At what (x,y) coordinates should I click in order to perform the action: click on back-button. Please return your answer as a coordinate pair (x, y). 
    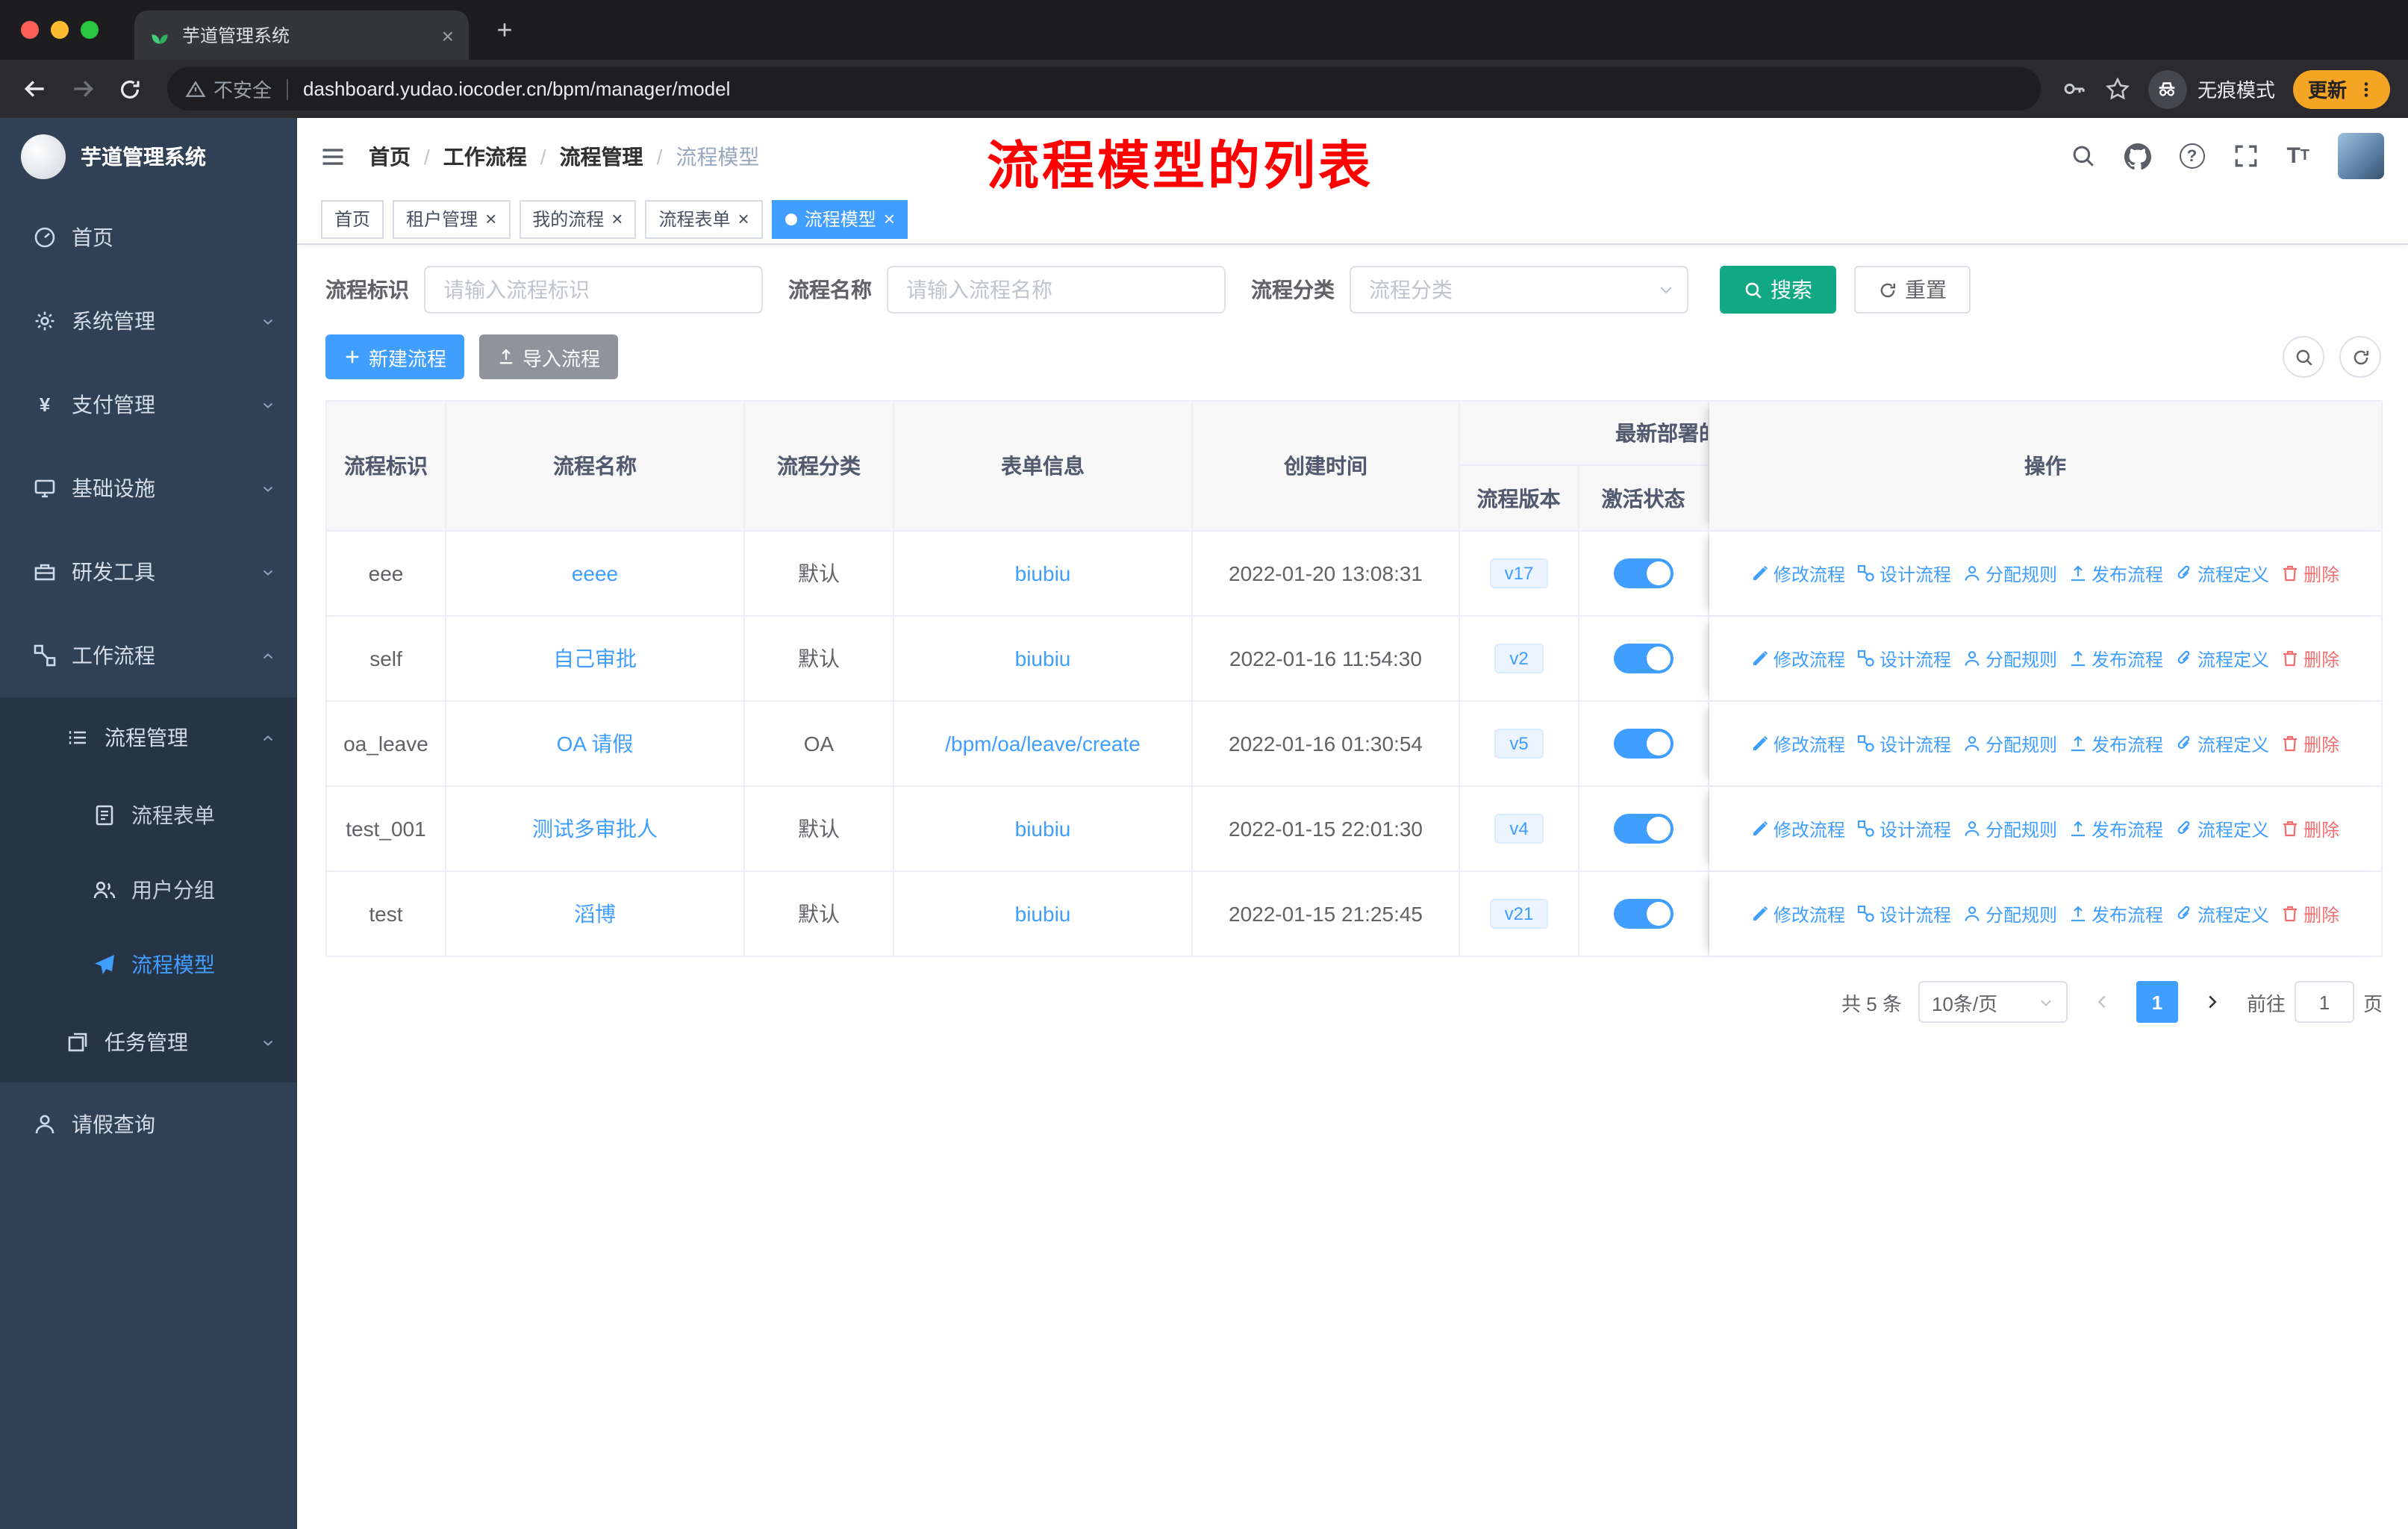
    Looking at the image, I should click on (34, 88).